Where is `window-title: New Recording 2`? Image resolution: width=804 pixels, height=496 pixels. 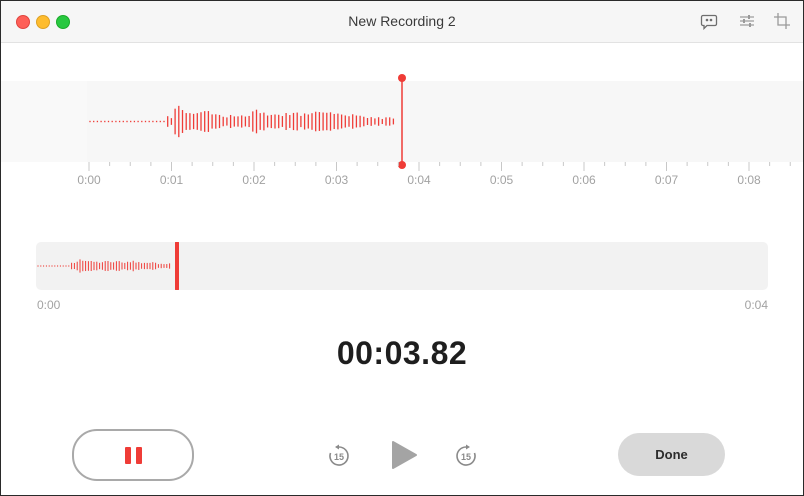 window-title: New Recording 2 is located at coordinates (402, 21).